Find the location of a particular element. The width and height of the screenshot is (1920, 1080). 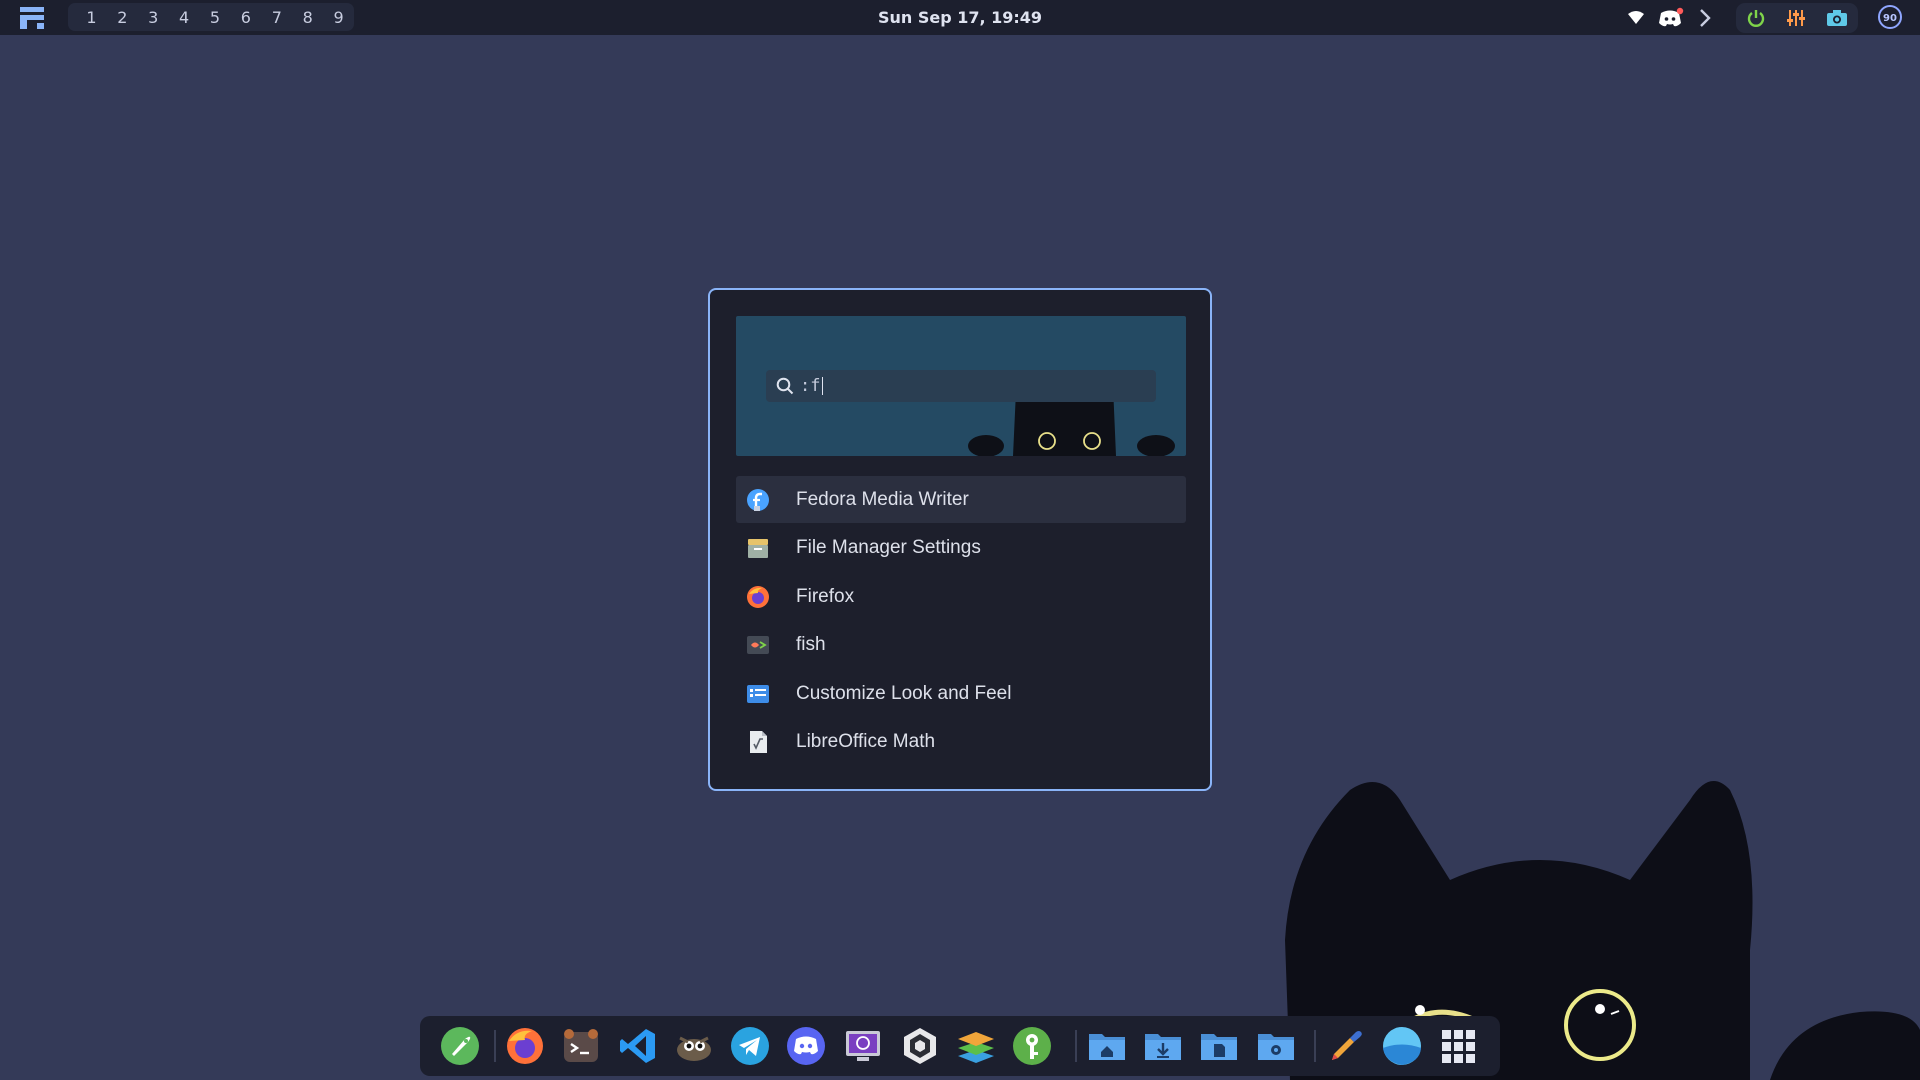

documents-folder-icon is located at coordinates (1219, 1046).